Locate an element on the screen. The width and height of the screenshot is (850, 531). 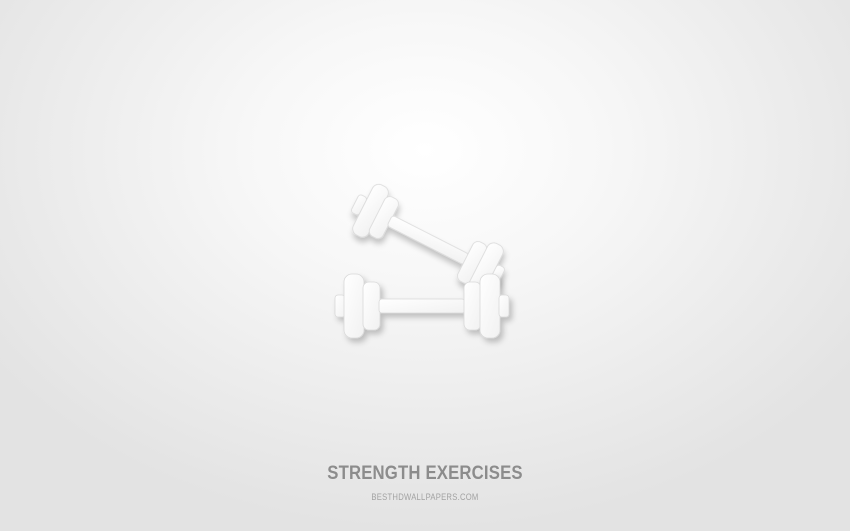
dumbbells-icon is located at coordinates (430, 270).